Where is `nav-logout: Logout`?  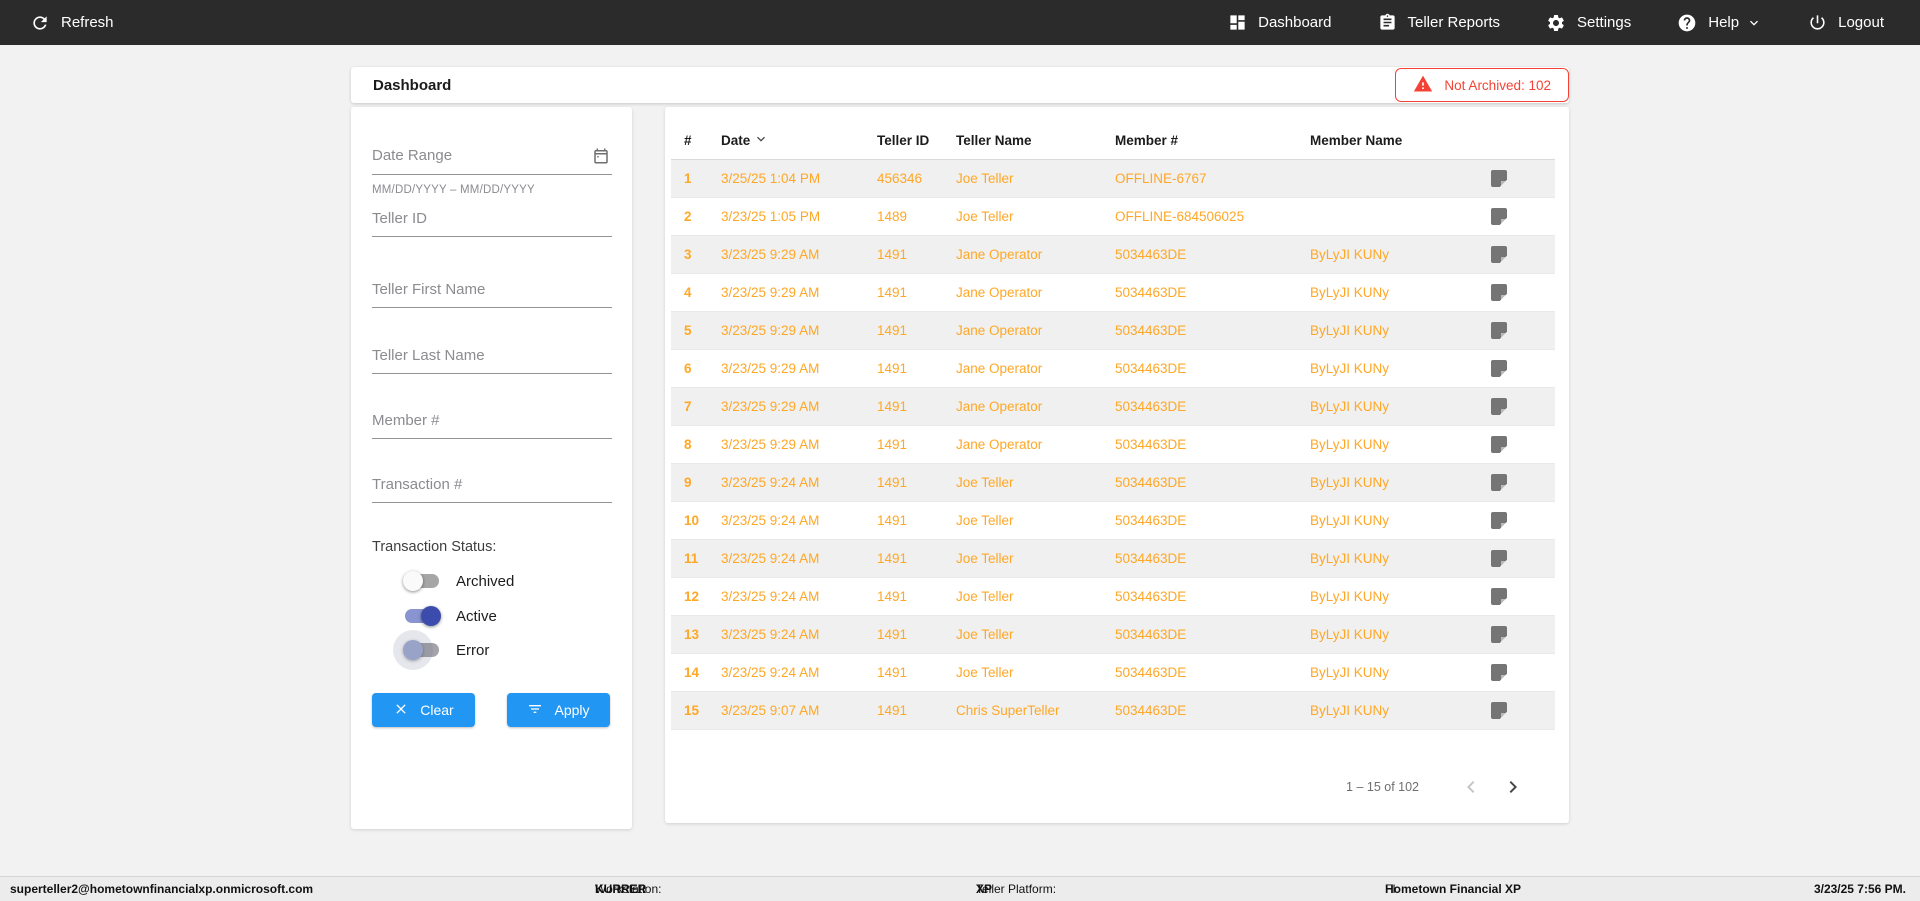
nav-logout: Logout is located at coordinates (1846, 22).